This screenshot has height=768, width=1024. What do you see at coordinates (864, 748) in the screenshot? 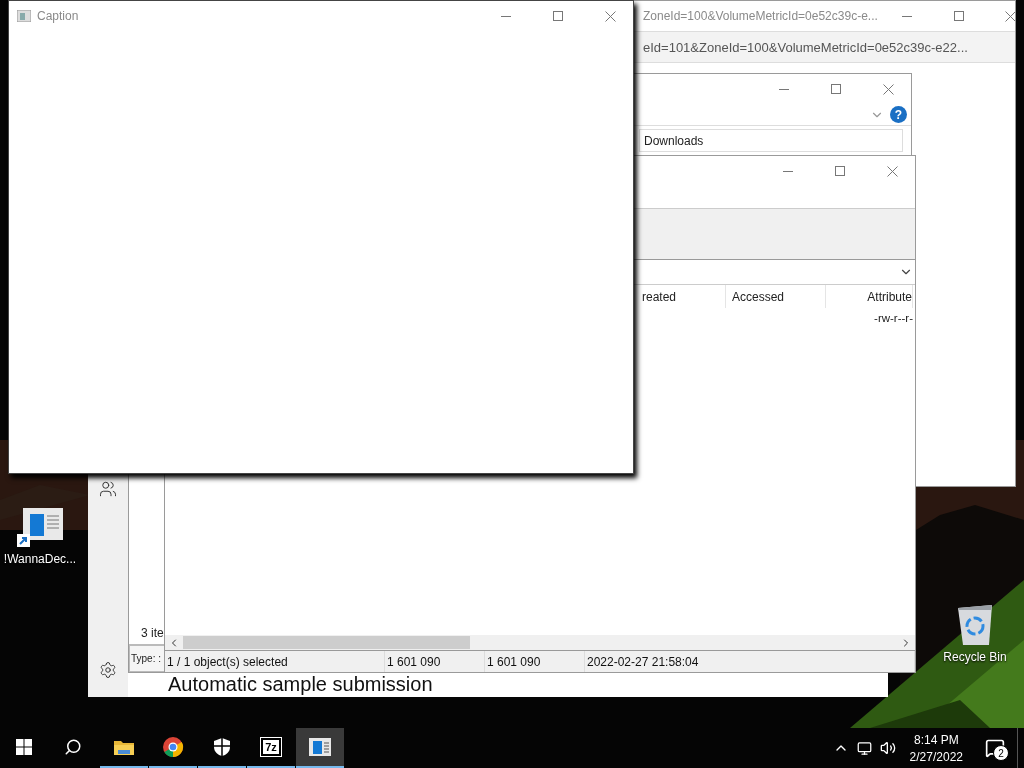
I see `network-icon` at bounding box center [864, 748].